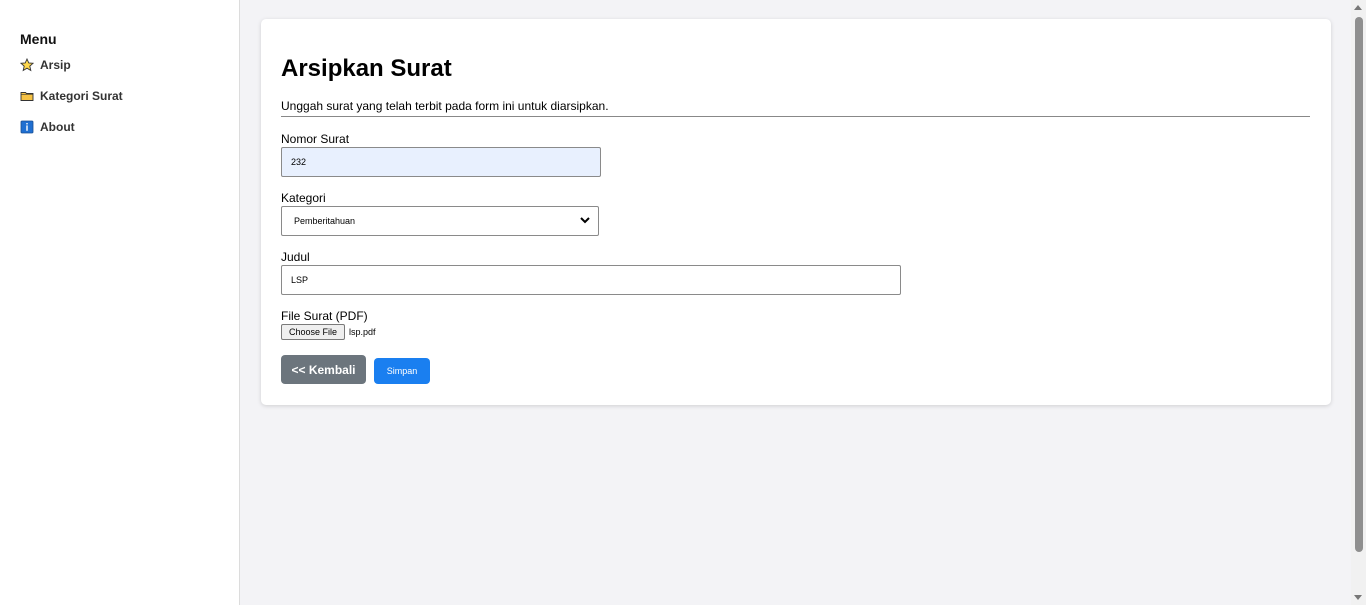 This screenshot has width=1366, height=605. What do you see at coordinates (81, 95) in the screenshot?
I see `sidebar-item-label: Kategori Surat` at bounding box center [81, 95].